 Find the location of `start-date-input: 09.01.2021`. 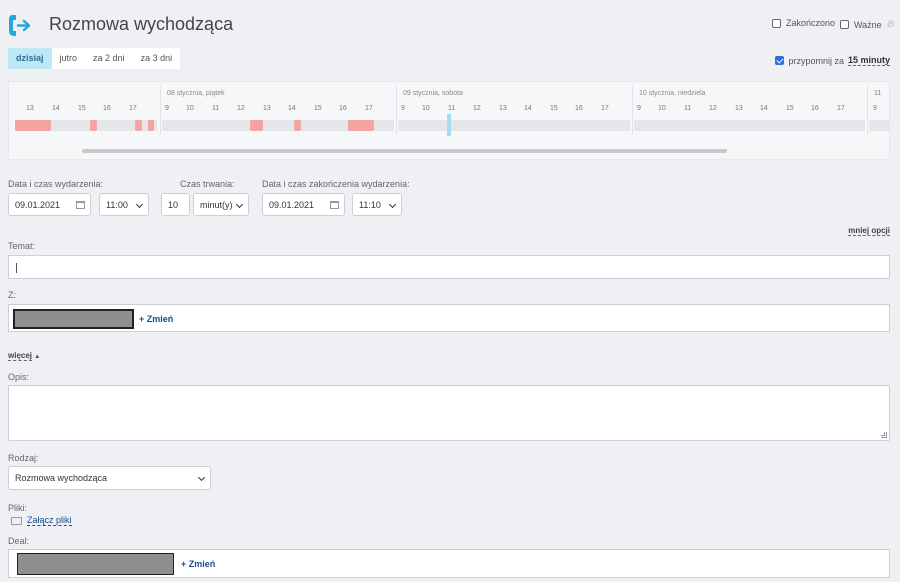

start-date-input: 09.01.2021 is located at coordinates (49, 204).